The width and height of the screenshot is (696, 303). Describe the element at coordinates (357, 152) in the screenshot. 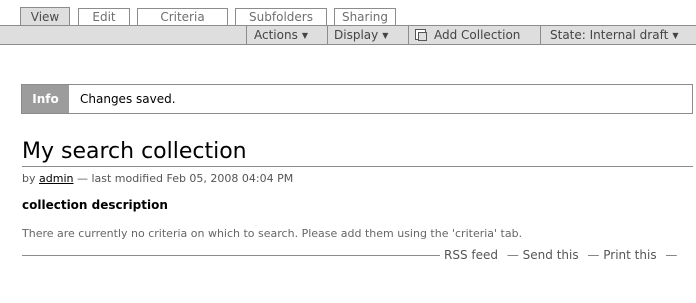

I see `page-title: My search collection` at that location.